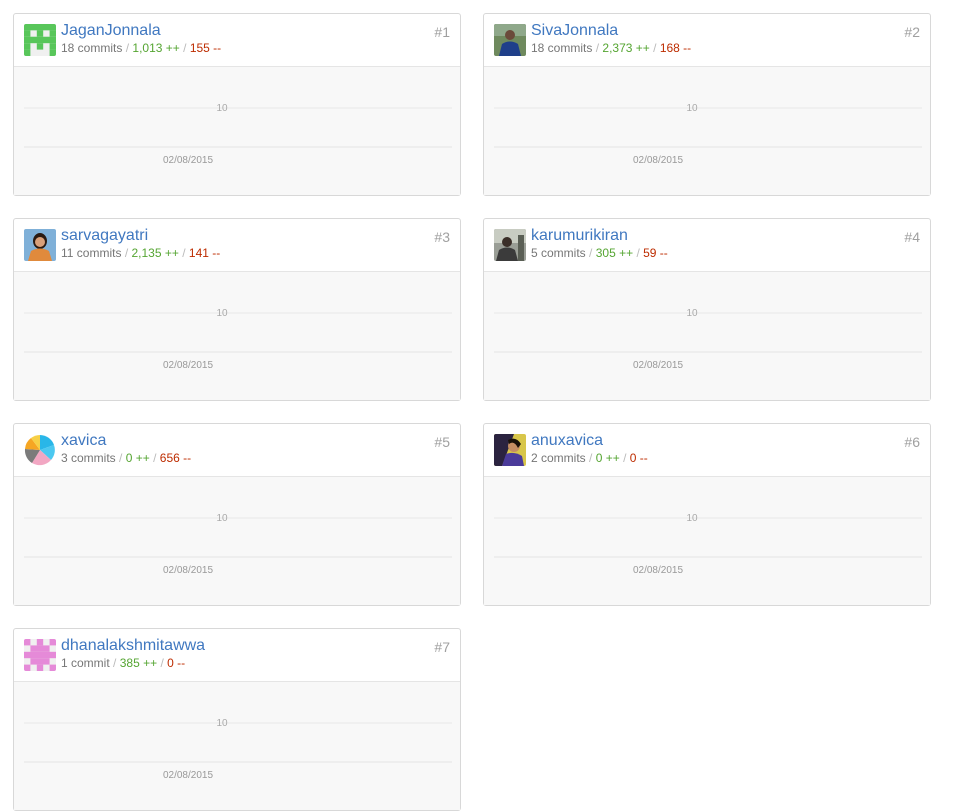 Image resolution: width=973 pixels, height=811 pixels. I want to click on contributor-stats: 1 commit / 385 ++ / 0 --, so click(123, 663).